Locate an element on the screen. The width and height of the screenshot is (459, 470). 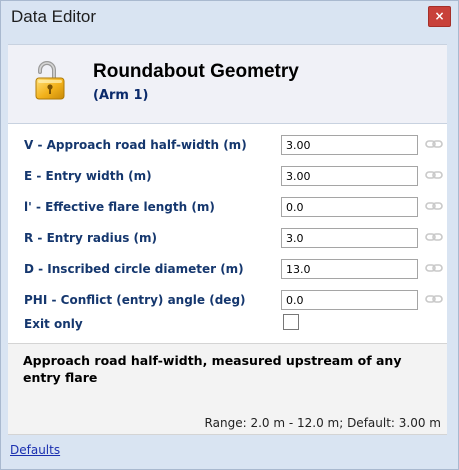
entry-radius-input is located at coordinates (349, 238).